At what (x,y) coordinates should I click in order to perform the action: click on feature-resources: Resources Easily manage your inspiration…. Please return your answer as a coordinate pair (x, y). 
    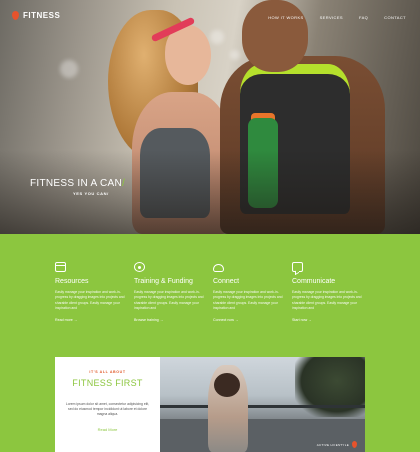
    Looking at the image, I should click on (94, 292).